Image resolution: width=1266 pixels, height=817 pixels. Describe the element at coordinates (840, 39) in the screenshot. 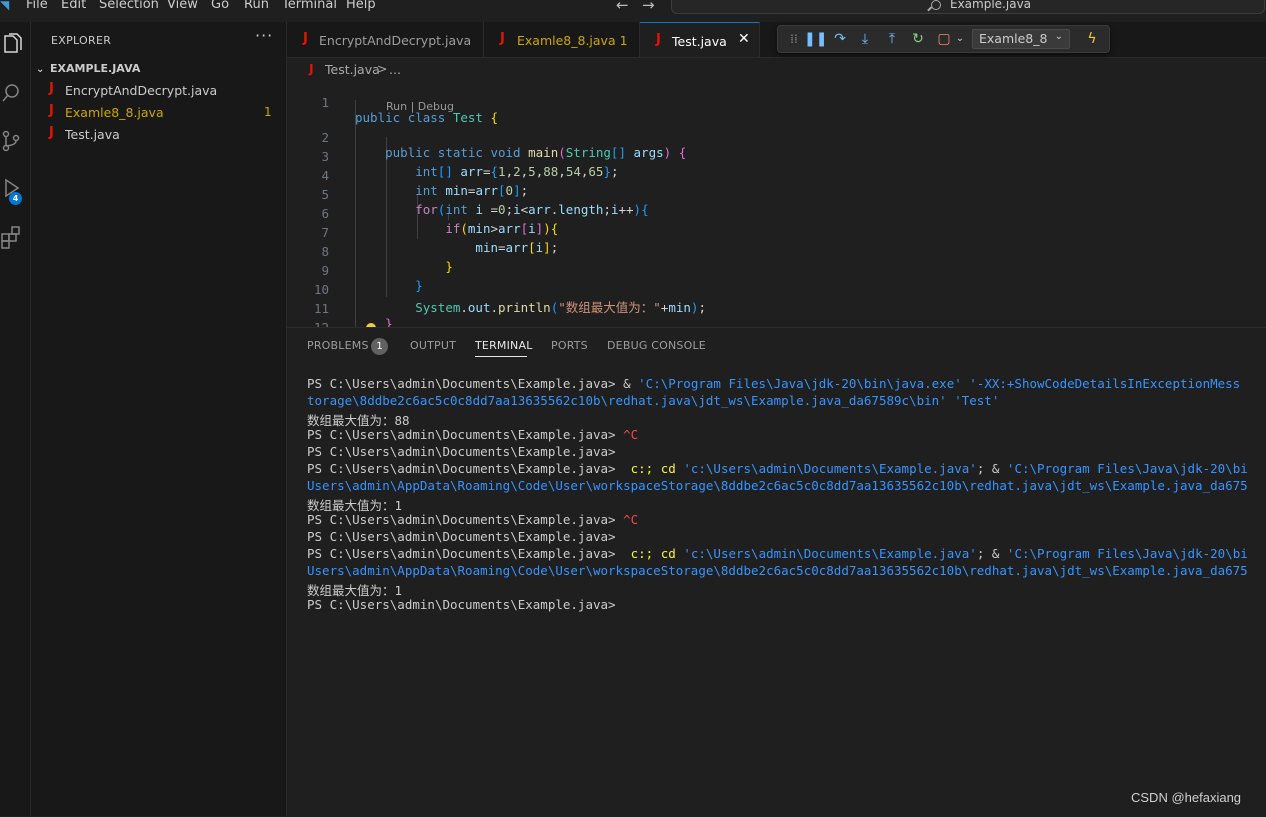

I see `step-over-icon: ↷` at that location.